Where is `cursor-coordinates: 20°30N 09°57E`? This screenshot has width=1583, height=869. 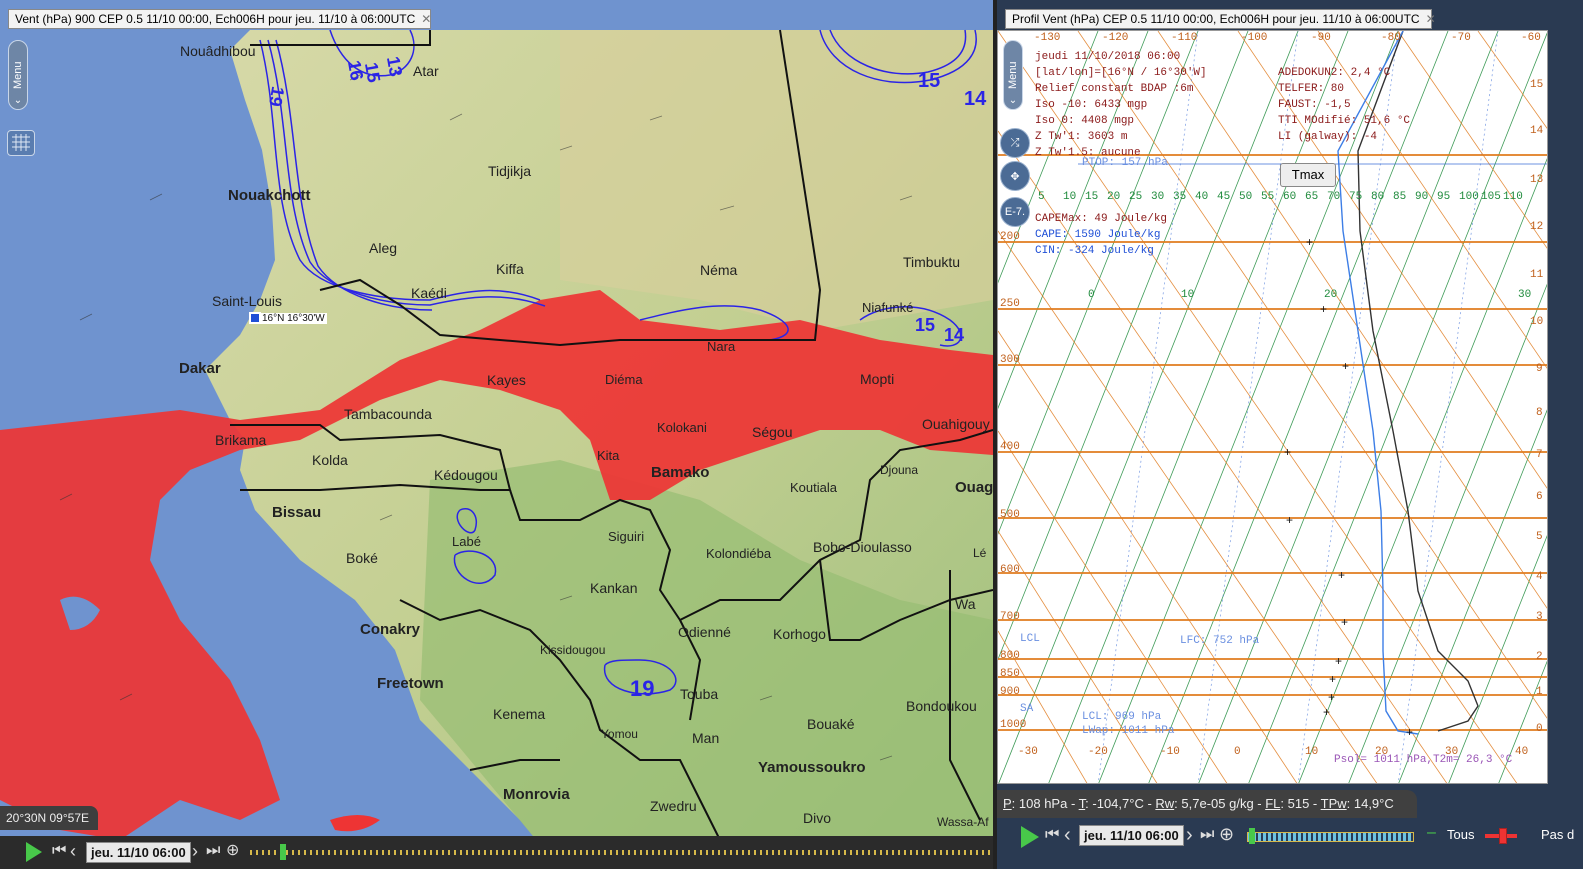
cursor-coordinates: 20°30N 09°57E is located at coordinates (49, 818).